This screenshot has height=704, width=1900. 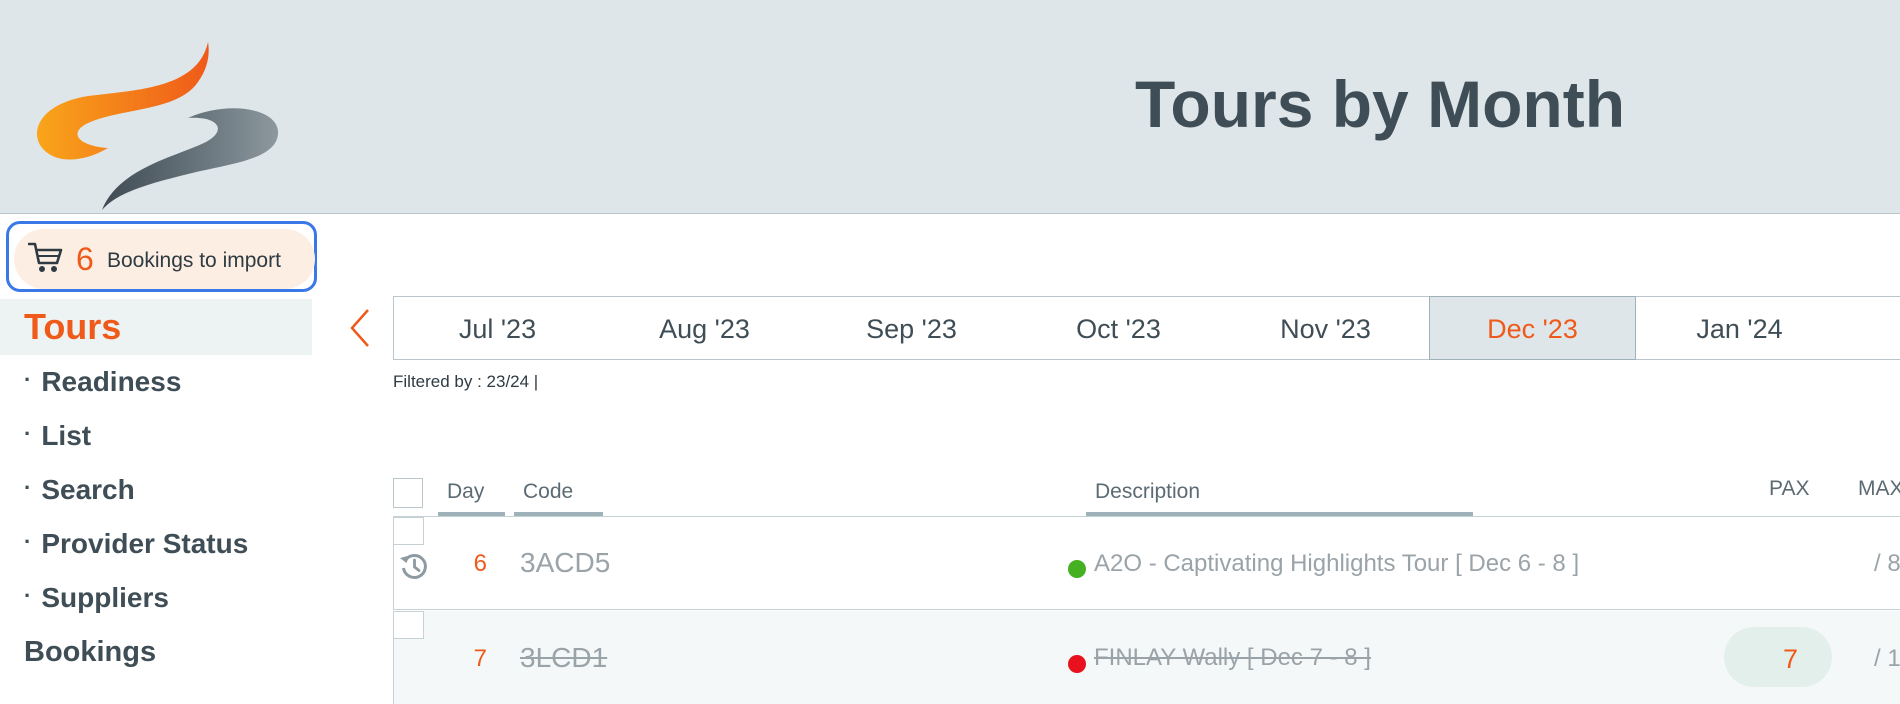 I want to click on cell-max: / 10, so click(x=1887, y=658).